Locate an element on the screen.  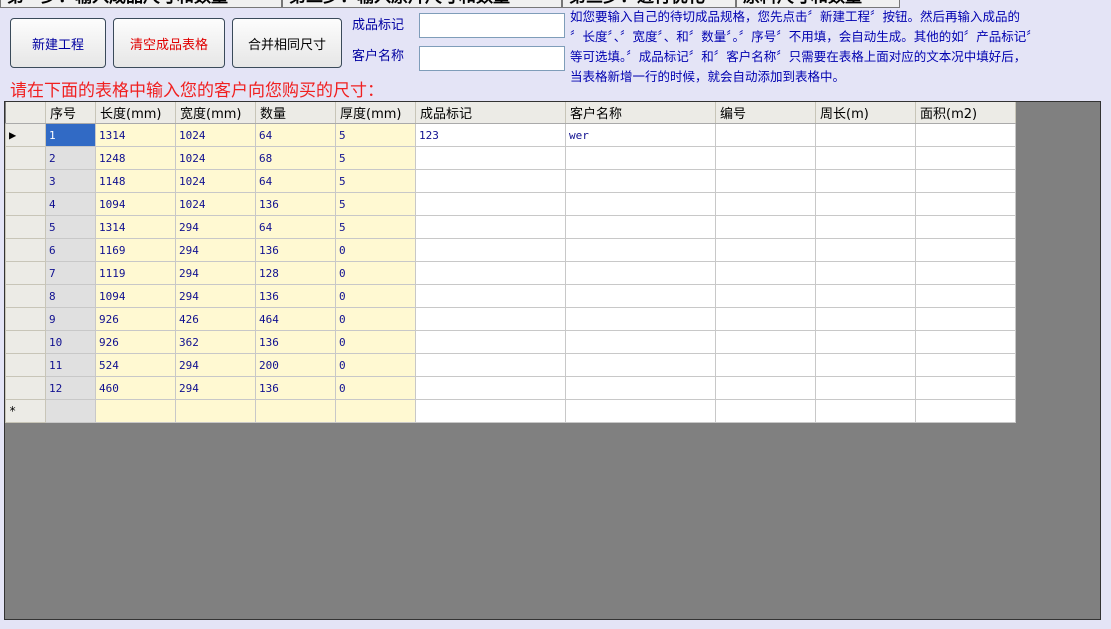
grid-cell: 2 is located at coordinates (70, 158).